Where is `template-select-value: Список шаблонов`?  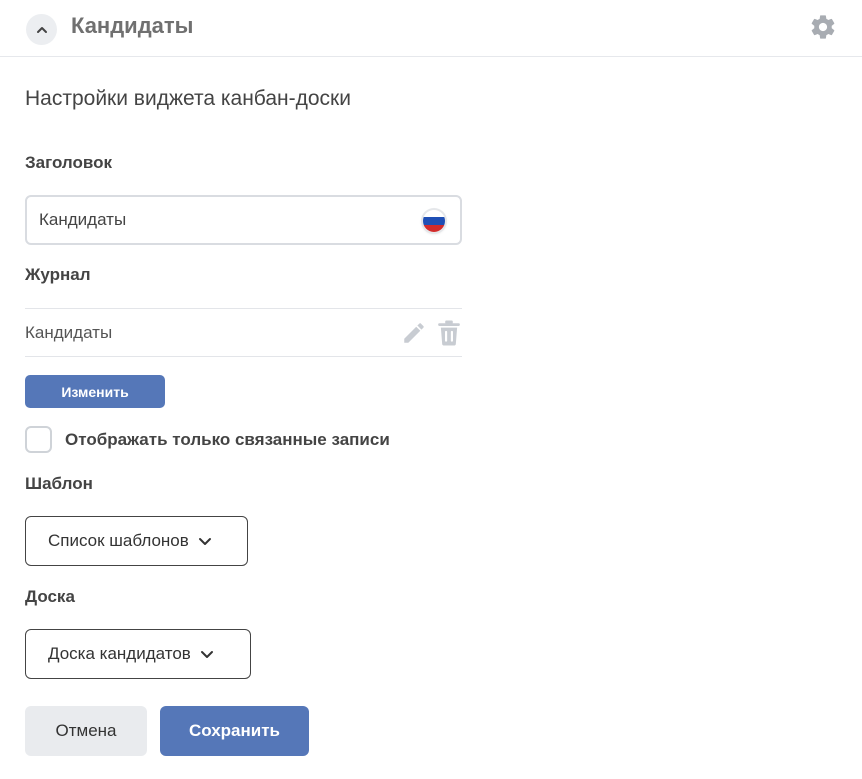
template-select-value: Список шаблонов is located at coordinates (118, 540).